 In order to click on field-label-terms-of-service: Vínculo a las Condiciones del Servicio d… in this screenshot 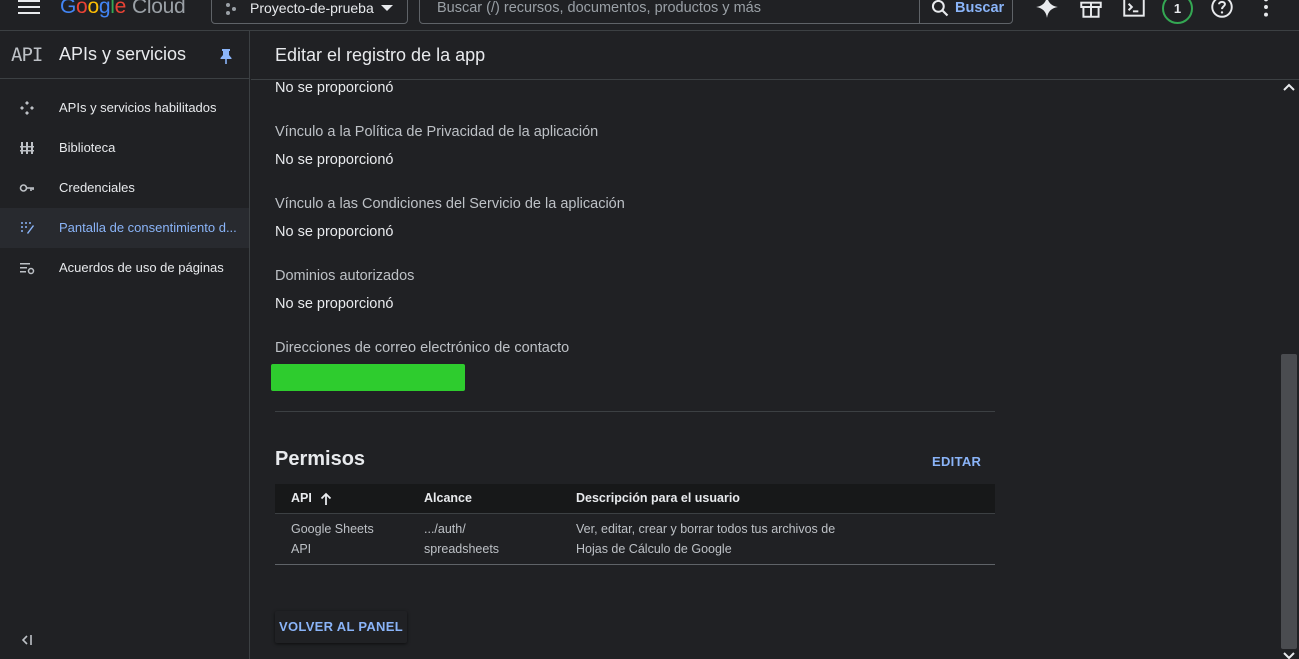, I will do `click(450, 204)`.